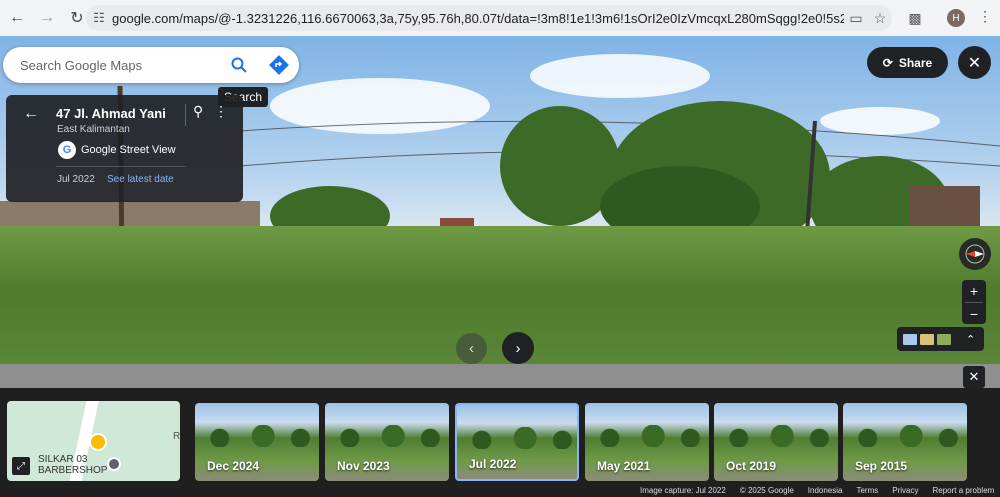 The width and height of the screenshot is (1000, 497). Describe the element at coordinates (98, 442) in the screenshot. I see `street-view-pegman-icon` at that location.